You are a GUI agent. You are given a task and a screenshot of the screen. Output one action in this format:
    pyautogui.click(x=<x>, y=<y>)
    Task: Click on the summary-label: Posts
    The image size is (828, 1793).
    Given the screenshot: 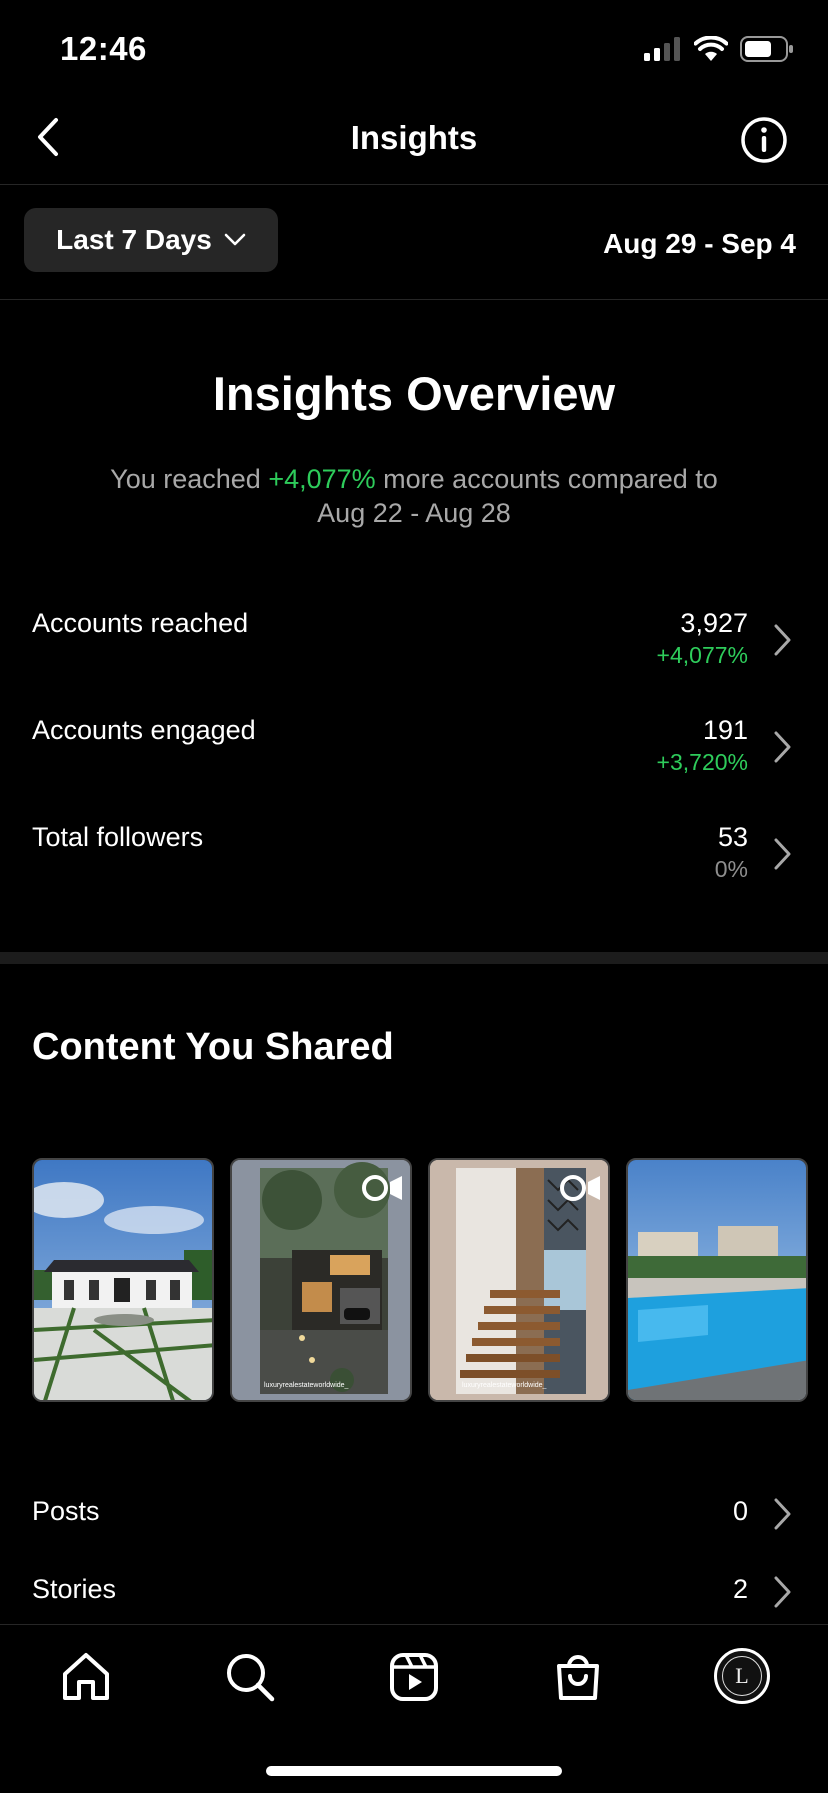 What is the action you would take?
    pyautogui.click(x=66, y=1511)
    